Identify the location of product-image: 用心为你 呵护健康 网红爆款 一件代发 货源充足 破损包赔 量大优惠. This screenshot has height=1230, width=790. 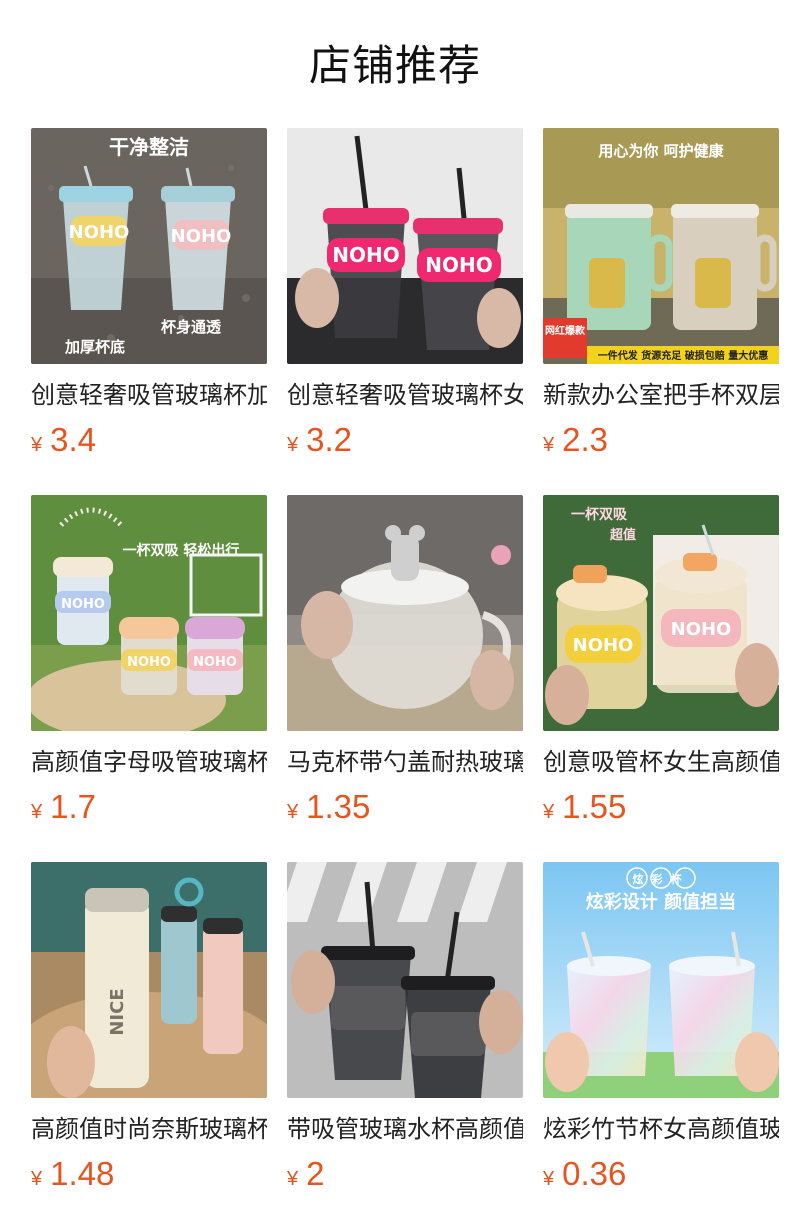
(661, 246).